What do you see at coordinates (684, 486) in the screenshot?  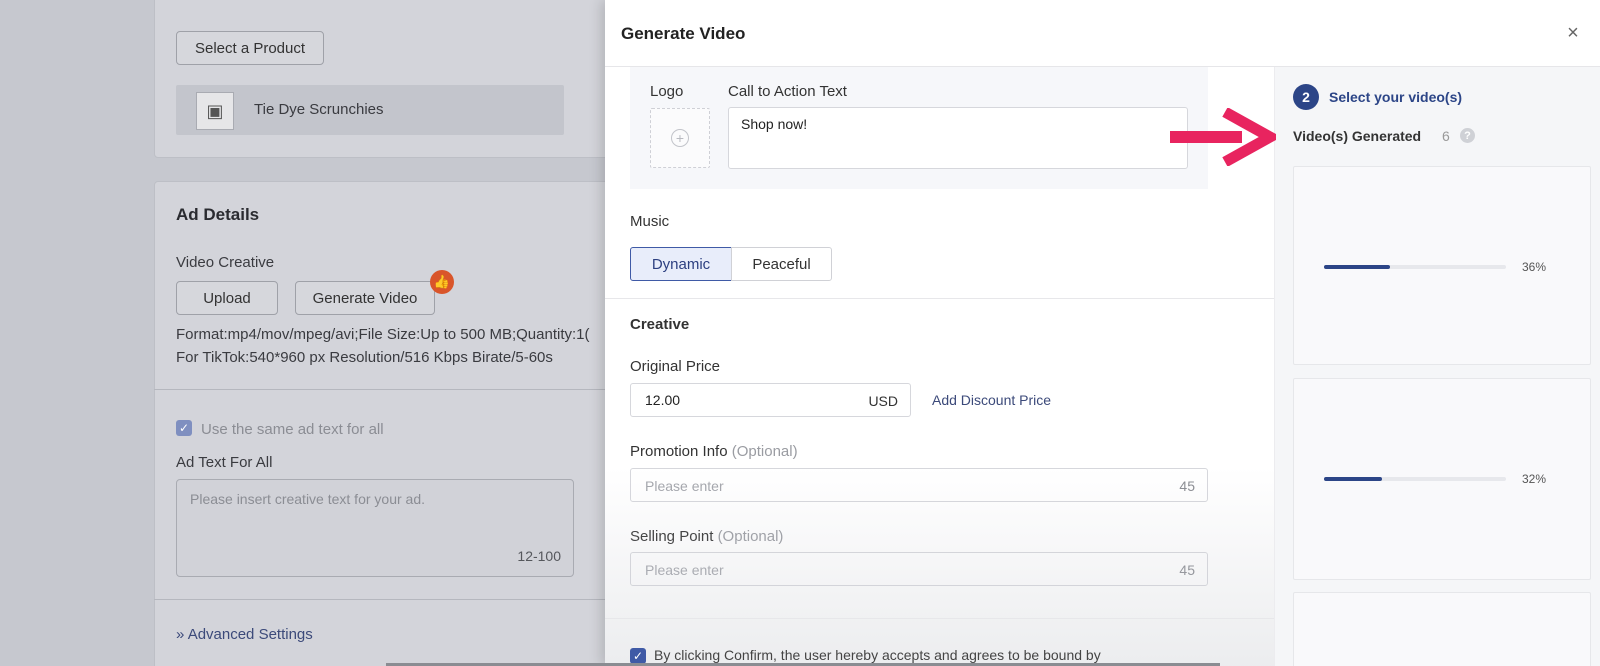 I see `promotion-info-placeholder: Please enter` at bounding box center [684, 486].